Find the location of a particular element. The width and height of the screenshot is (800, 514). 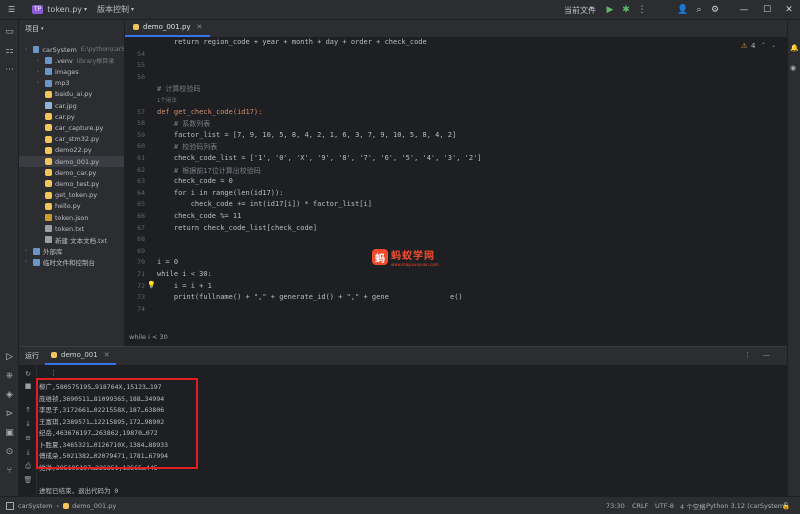

rerun-icon: ↻ is located at coordinates (28, 374).